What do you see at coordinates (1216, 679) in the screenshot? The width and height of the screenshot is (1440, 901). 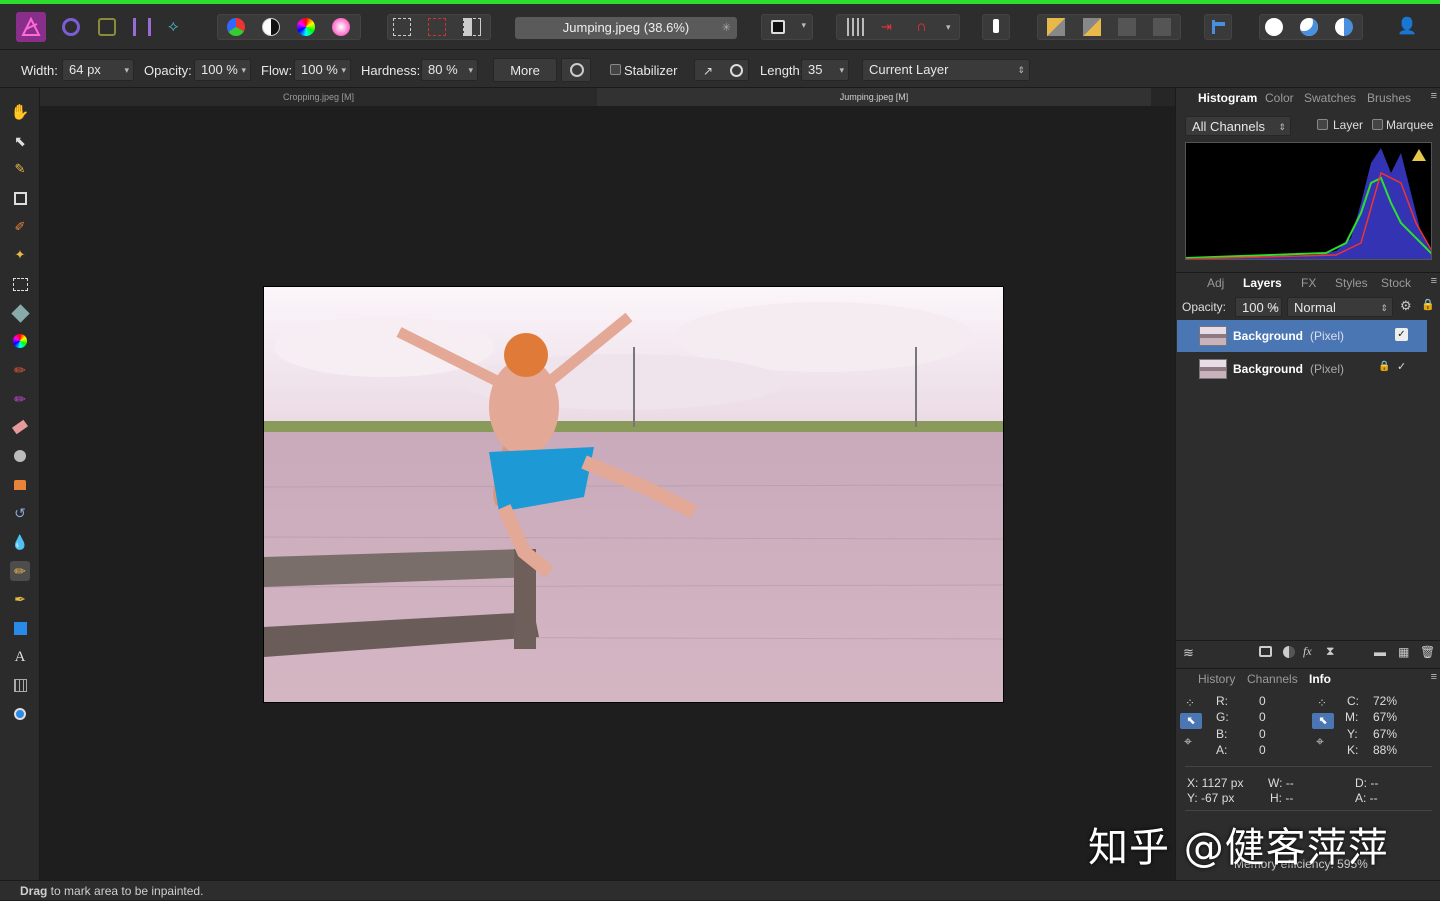 I see `tab-history: History` at bounding box center [1216, 679].